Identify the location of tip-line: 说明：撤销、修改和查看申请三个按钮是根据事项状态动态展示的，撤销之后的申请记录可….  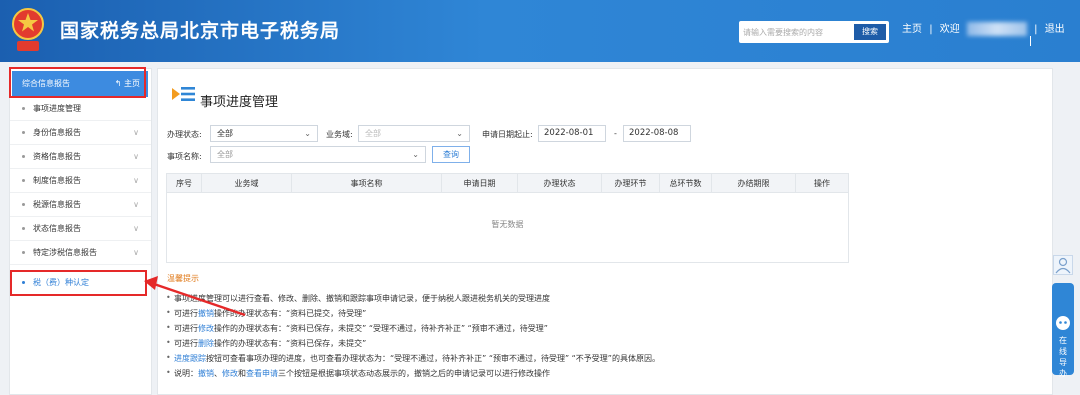
(358, 373).